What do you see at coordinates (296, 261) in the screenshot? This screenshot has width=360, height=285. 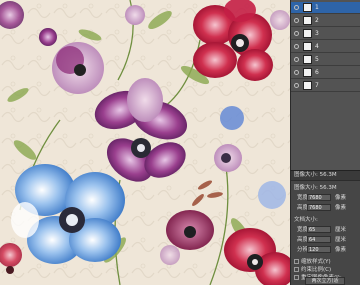 I see `scale-styles-checkbox` at bounding box center [296, 261].